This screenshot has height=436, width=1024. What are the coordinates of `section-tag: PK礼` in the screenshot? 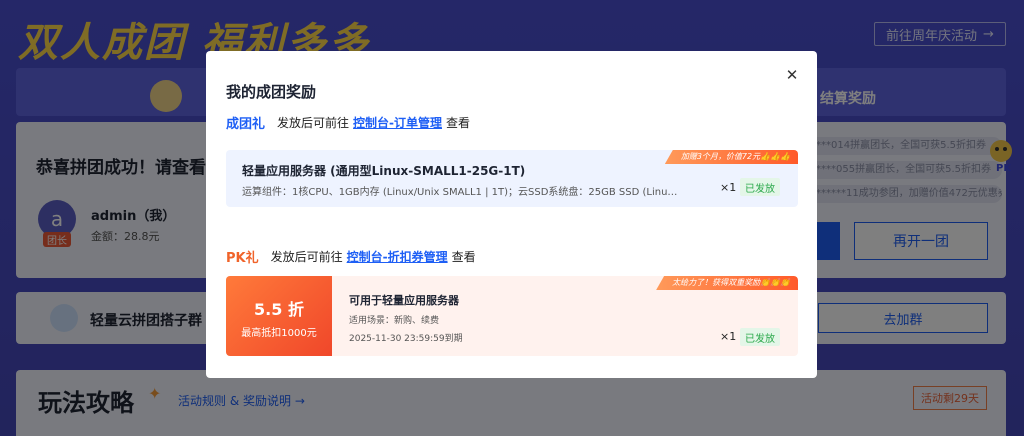 It's located at (242, 258).